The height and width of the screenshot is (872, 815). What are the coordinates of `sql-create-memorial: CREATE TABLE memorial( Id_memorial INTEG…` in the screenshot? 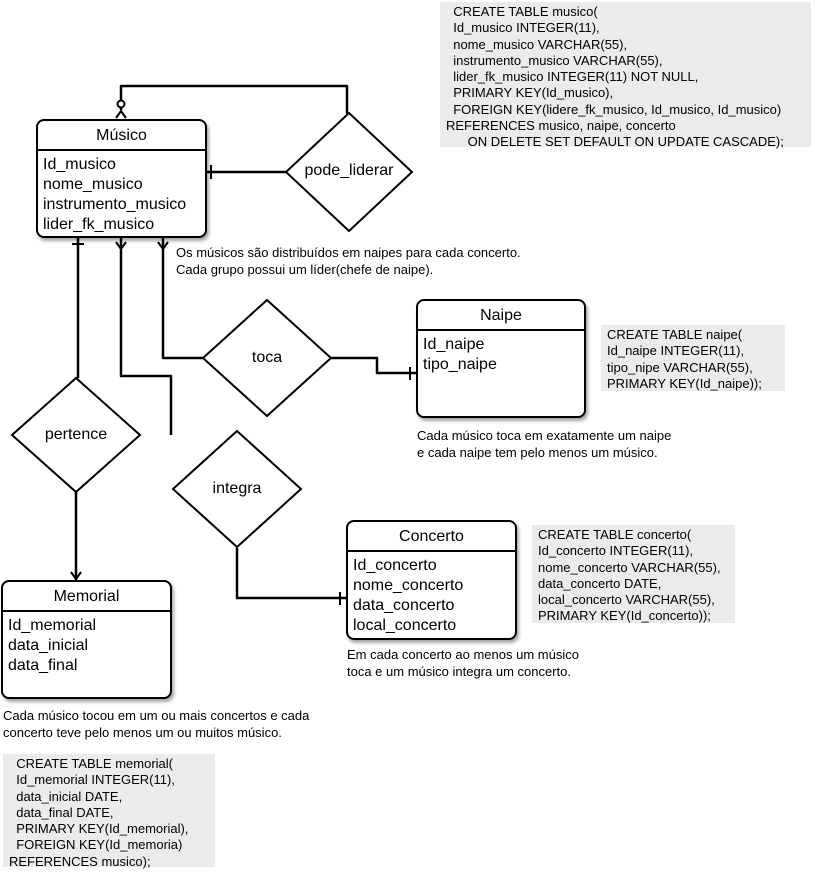 It's located at (109, 811).